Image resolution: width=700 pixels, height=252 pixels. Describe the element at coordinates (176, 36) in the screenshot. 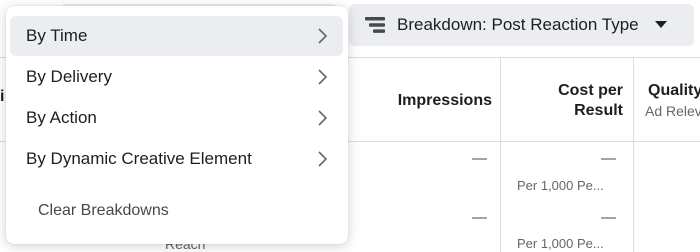

I see `menu-item-by-time: By Time` at that location.